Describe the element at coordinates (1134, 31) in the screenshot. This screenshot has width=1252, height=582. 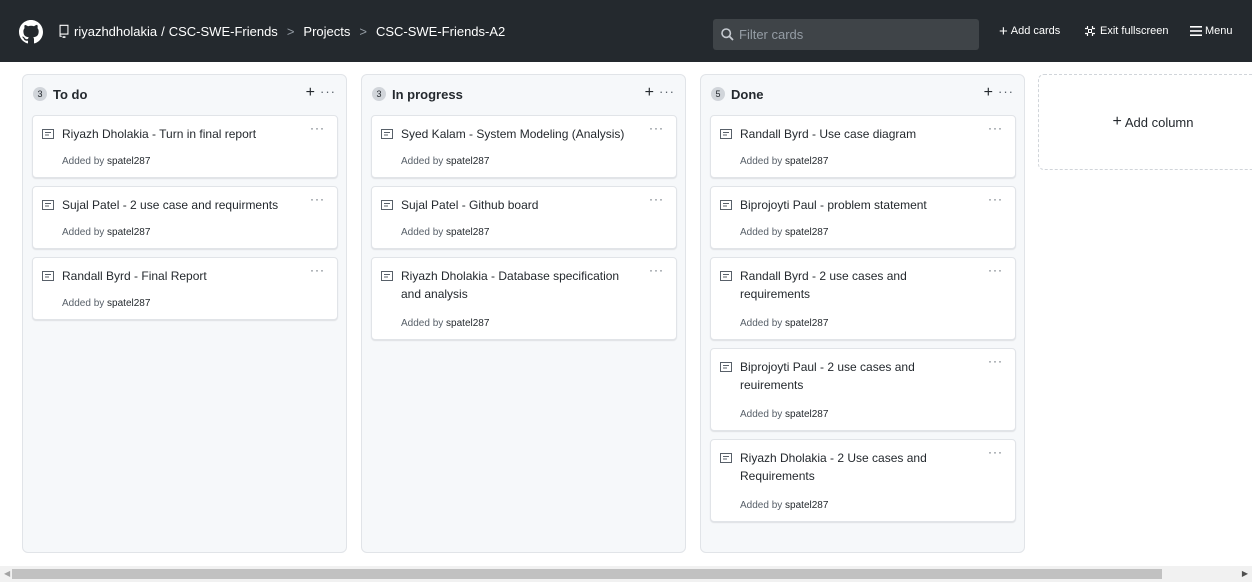
I see `exit-fullscreen-label: Exit fullscreen` at that location.